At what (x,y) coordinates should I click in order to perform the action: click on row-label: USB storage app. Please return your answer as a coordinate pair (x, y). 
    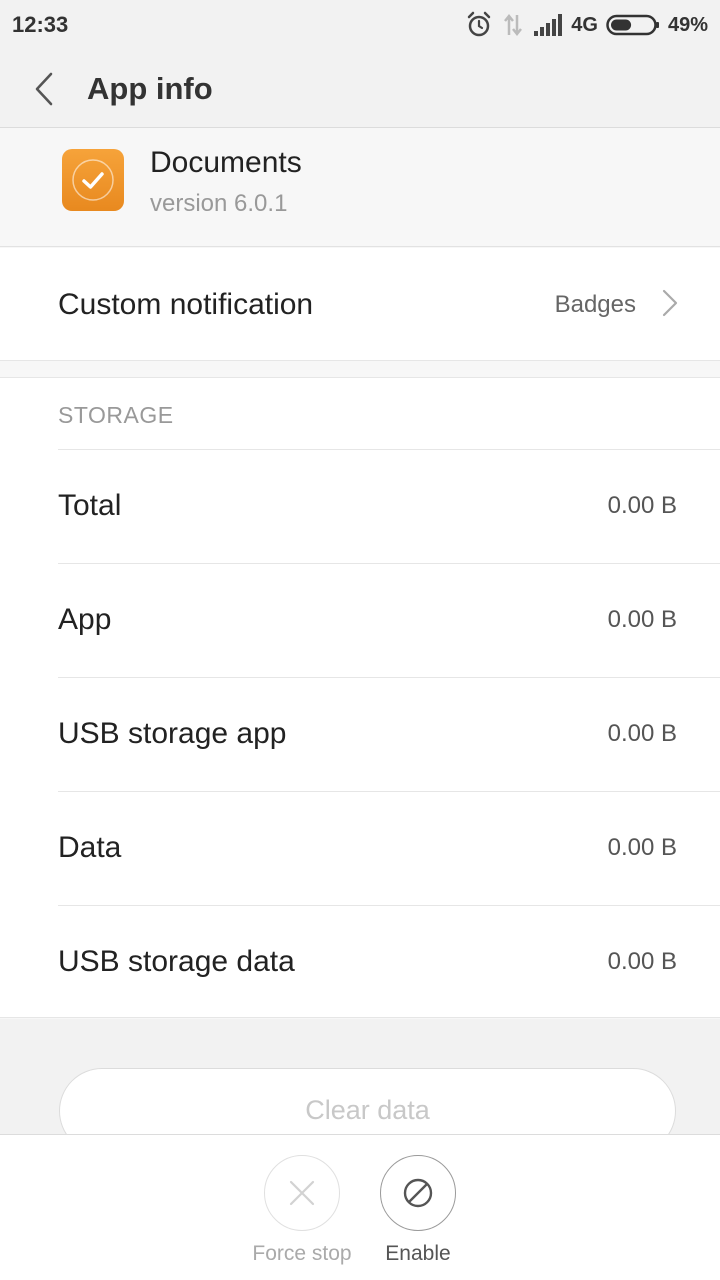
    Looking at the image, I should click on (172, 733).